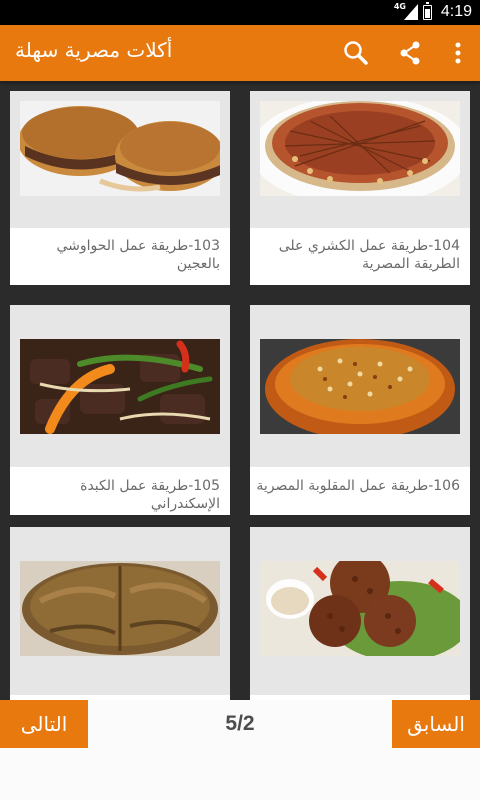  I want to click on recipe-image-falafel, so click(360, 611).